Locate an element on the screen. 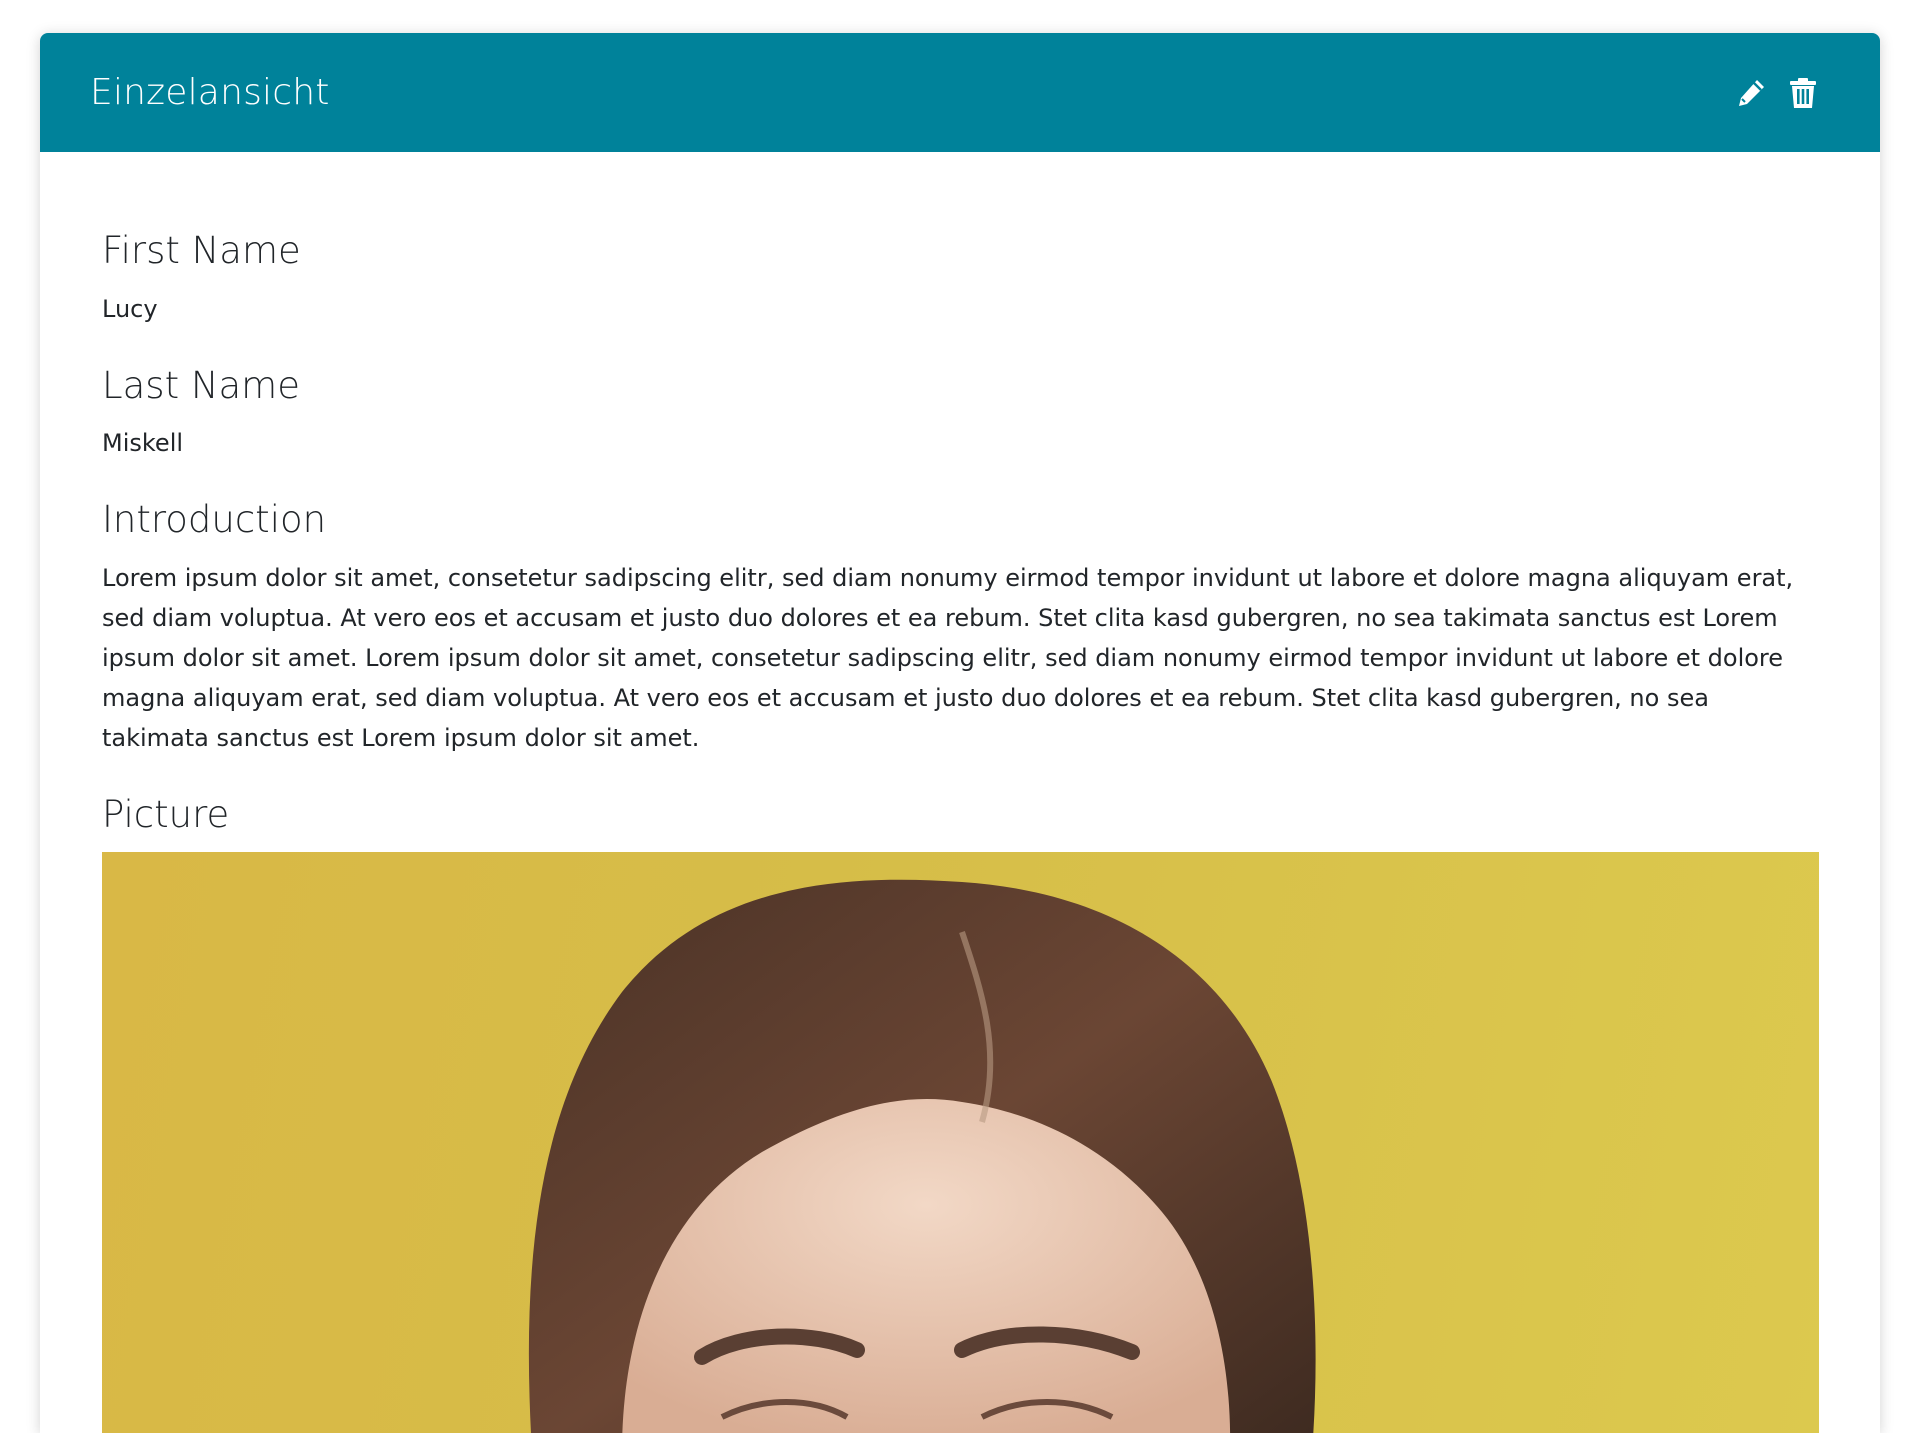 The height and width of the screenshot is (1433, 1919). delete-button is located at coordinates (1803, 93).